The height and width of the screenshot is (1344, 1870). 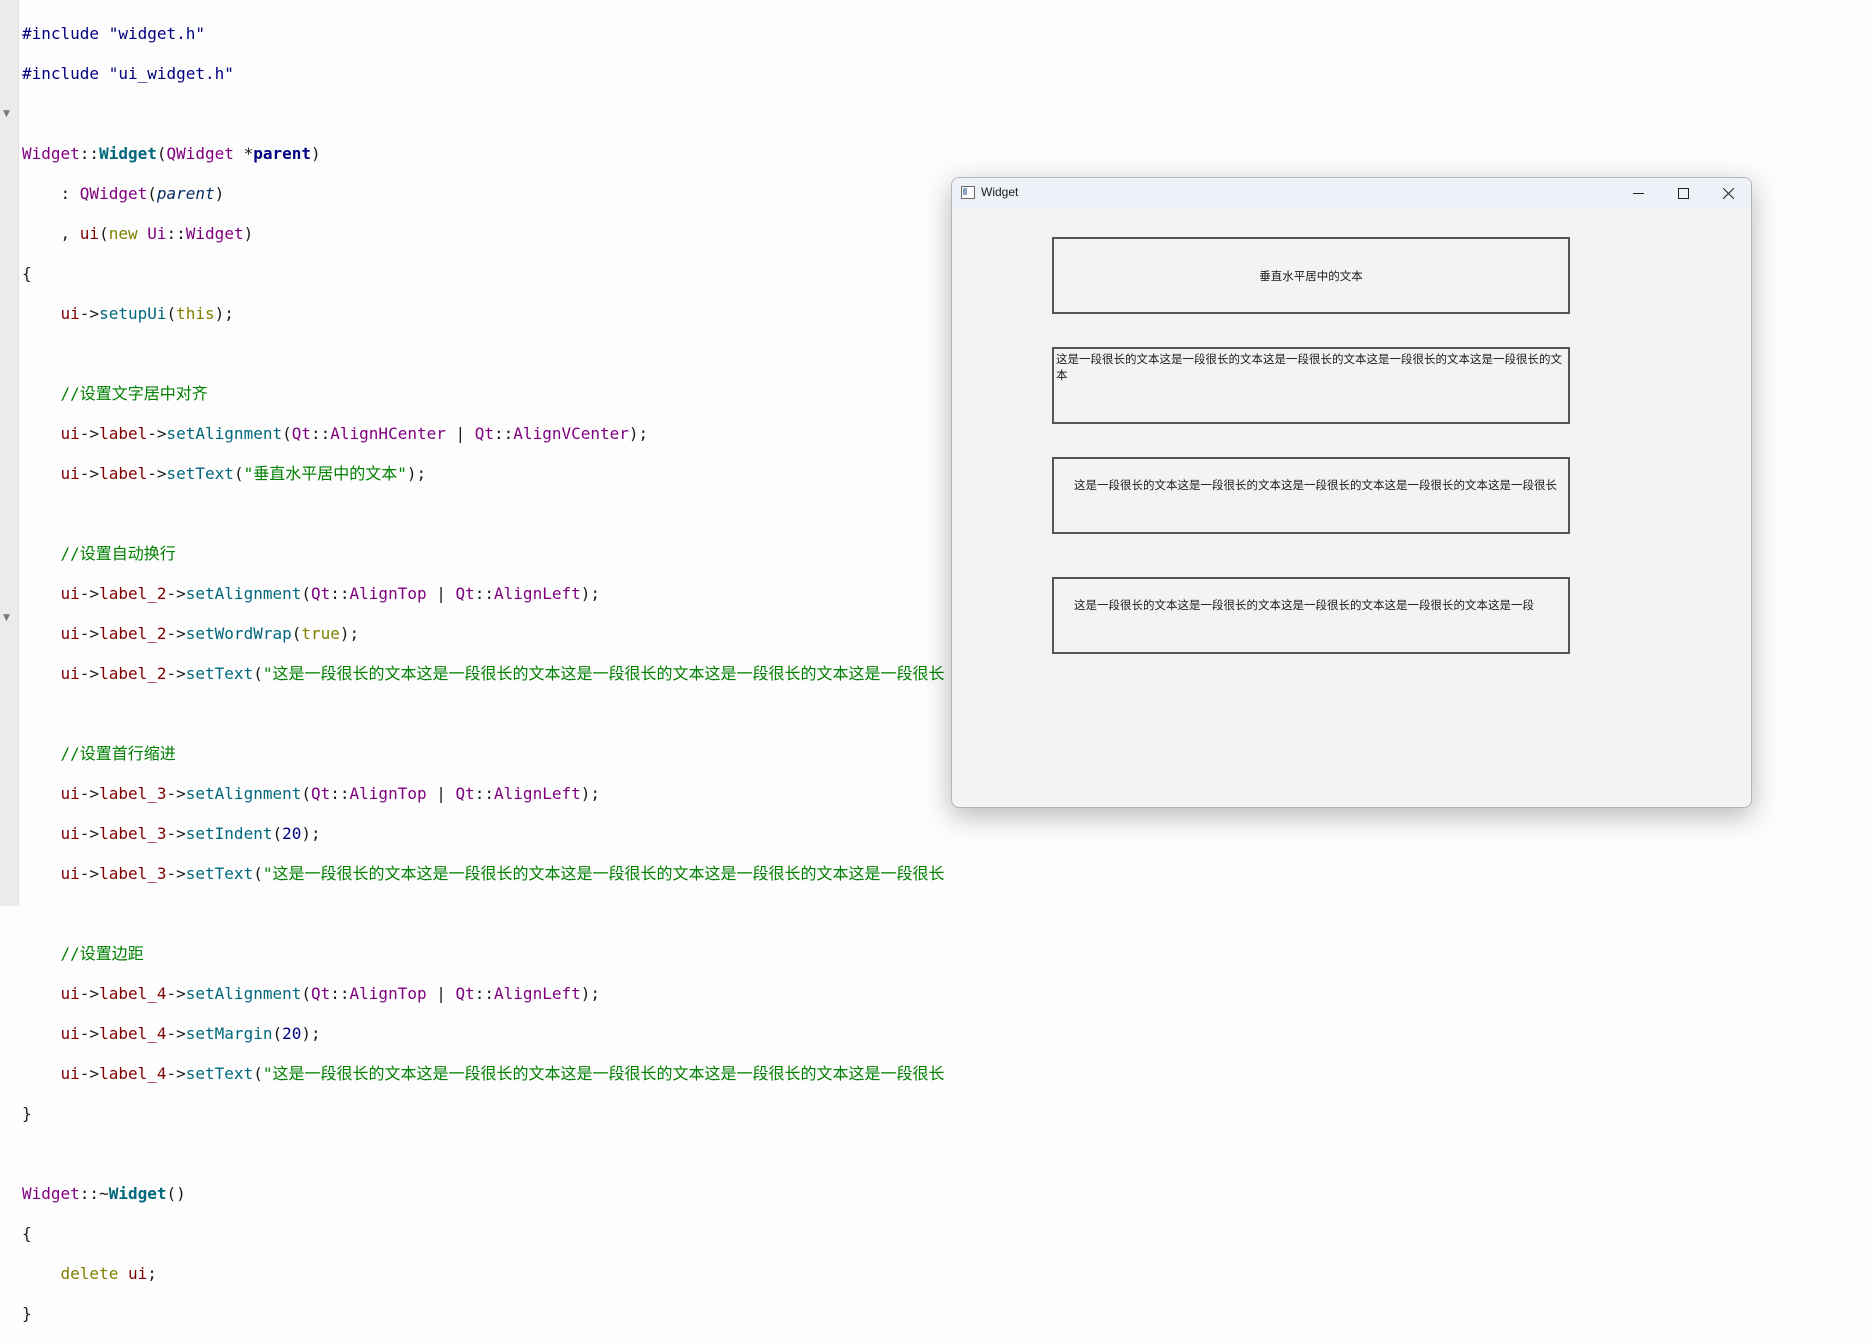 I want to click on code-line: delete ui;, so click(x=108, y=1273).